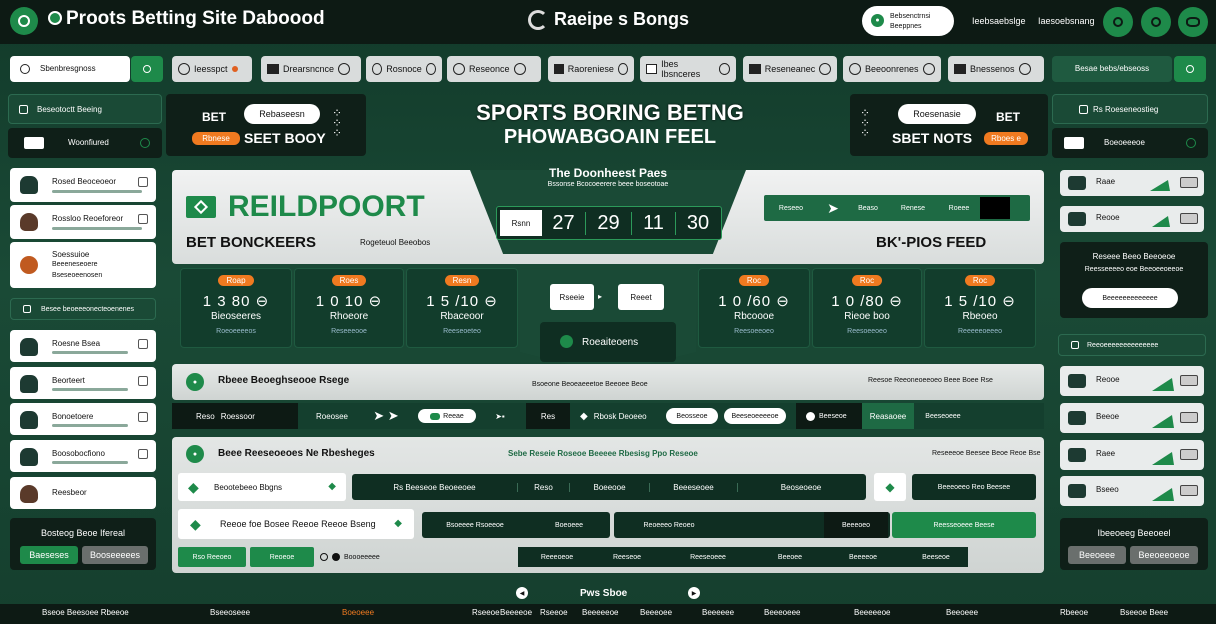 This screenshot has height=624, width=1216. What do you see at coordinates (522, 593) in the screenshot?
I see `pager-prev-icon: ◀` at bounding box center [522, 593].